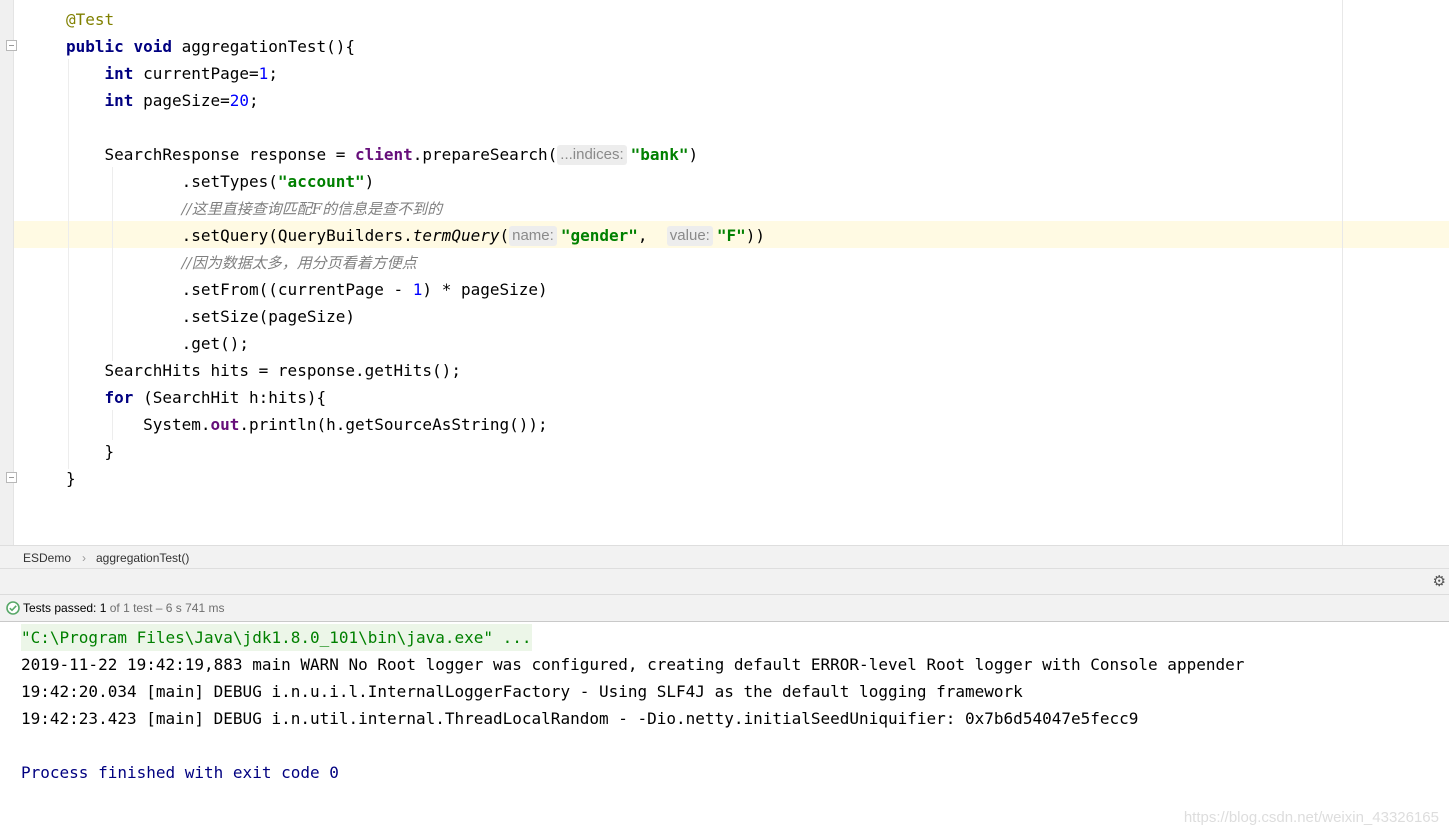  What do you see at coordinates (181, 100) in the screenshot?
I see `code-token: pageSize=` at bounding box center [181, 100].